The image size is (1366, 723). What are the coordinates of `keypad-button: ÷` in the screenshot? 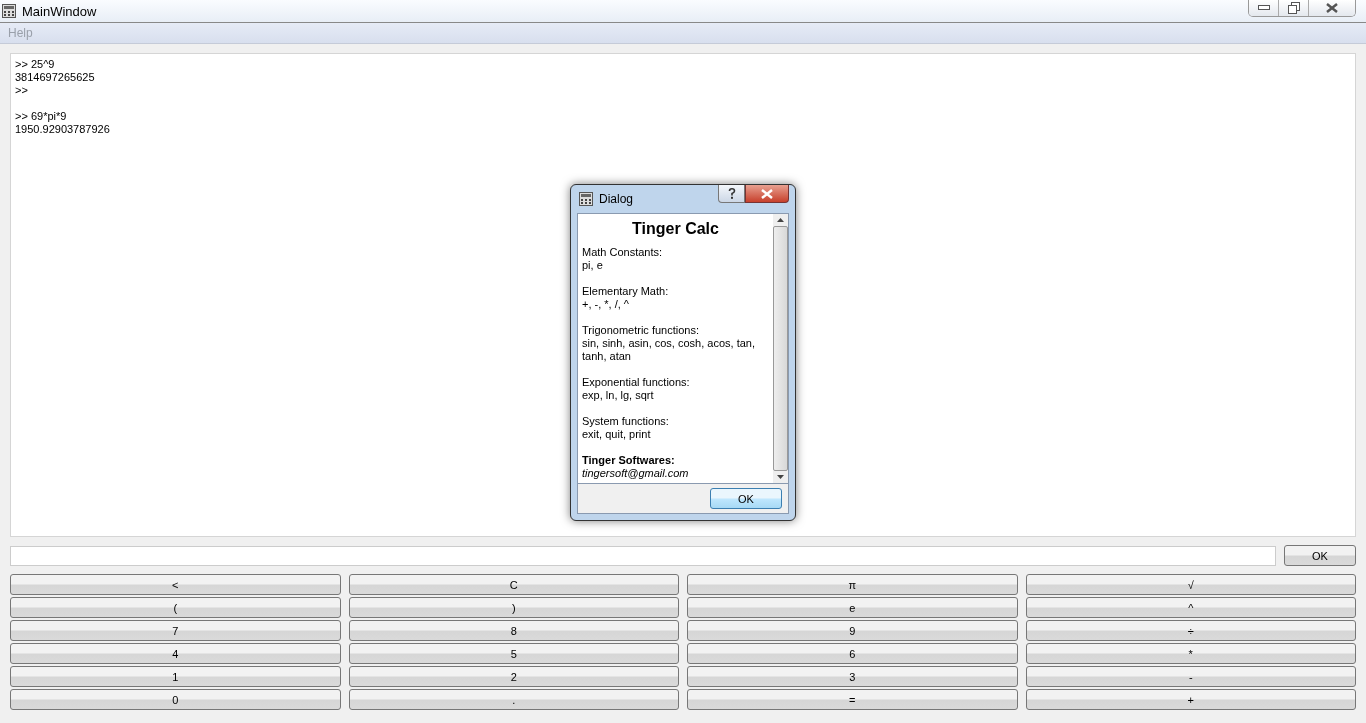 It's located at (1190, 630).